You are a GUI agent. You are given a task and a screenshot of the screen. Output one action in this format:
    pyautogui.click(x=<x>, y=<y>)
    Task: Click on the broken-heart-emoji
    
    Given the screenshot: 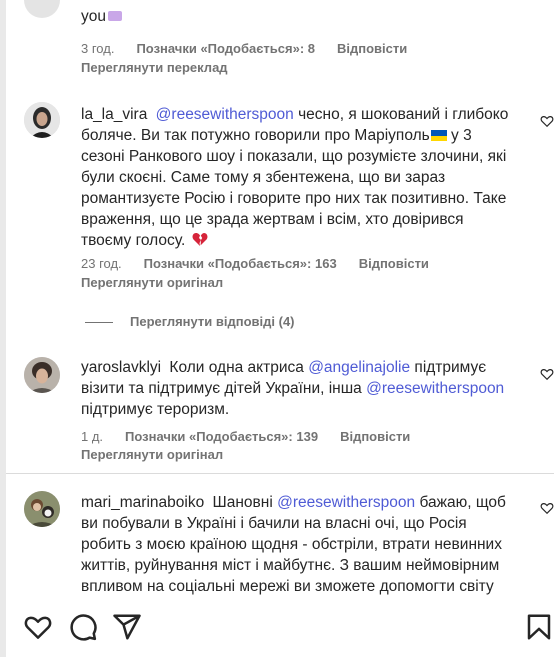 What is the action you would take?
    pyautogui.click(x=200, y=242)
    